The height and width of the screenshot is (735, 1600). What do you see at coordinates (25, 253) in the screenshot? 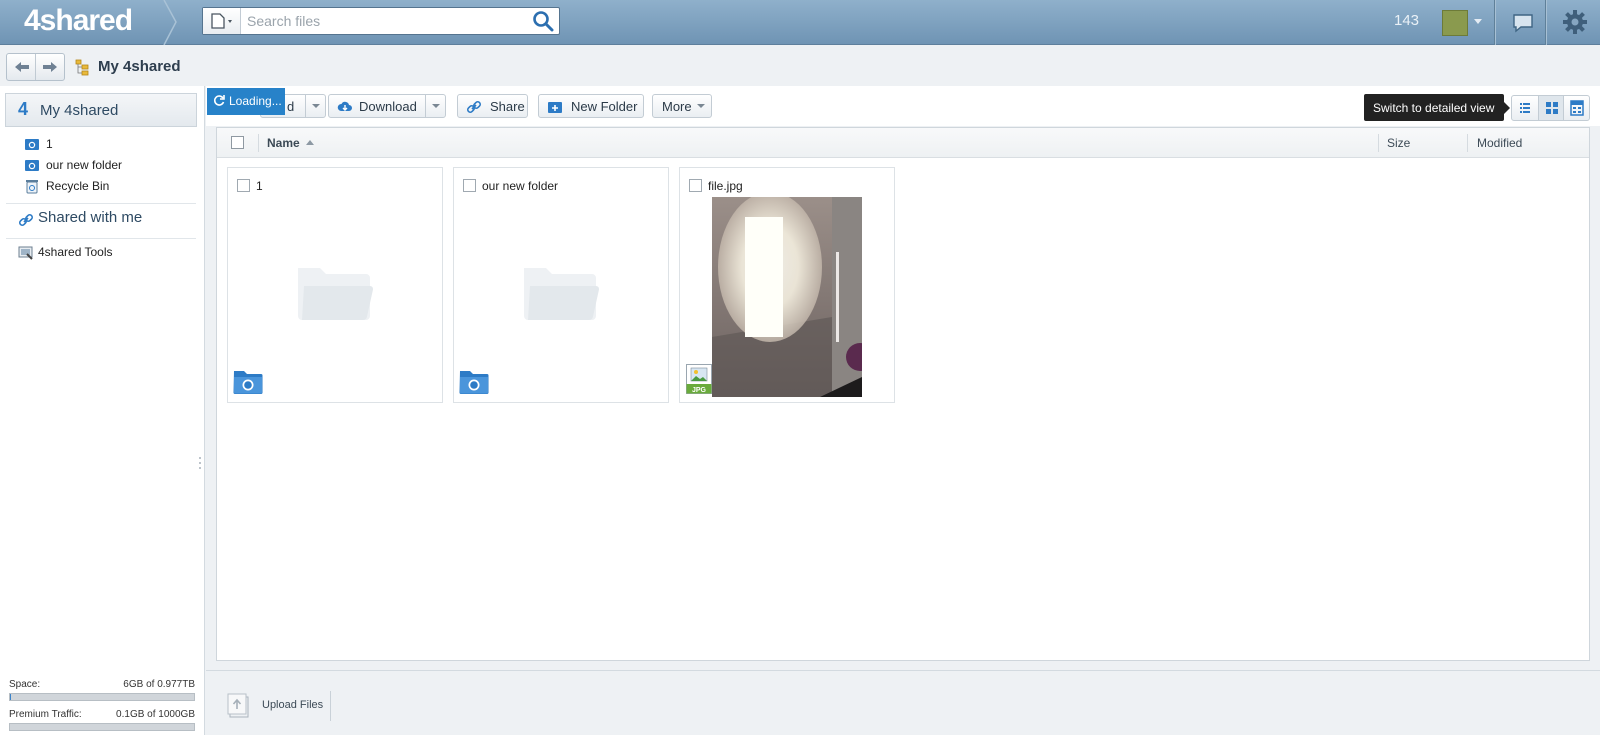
I see `tools-icon` at bounding box center [25, 253].